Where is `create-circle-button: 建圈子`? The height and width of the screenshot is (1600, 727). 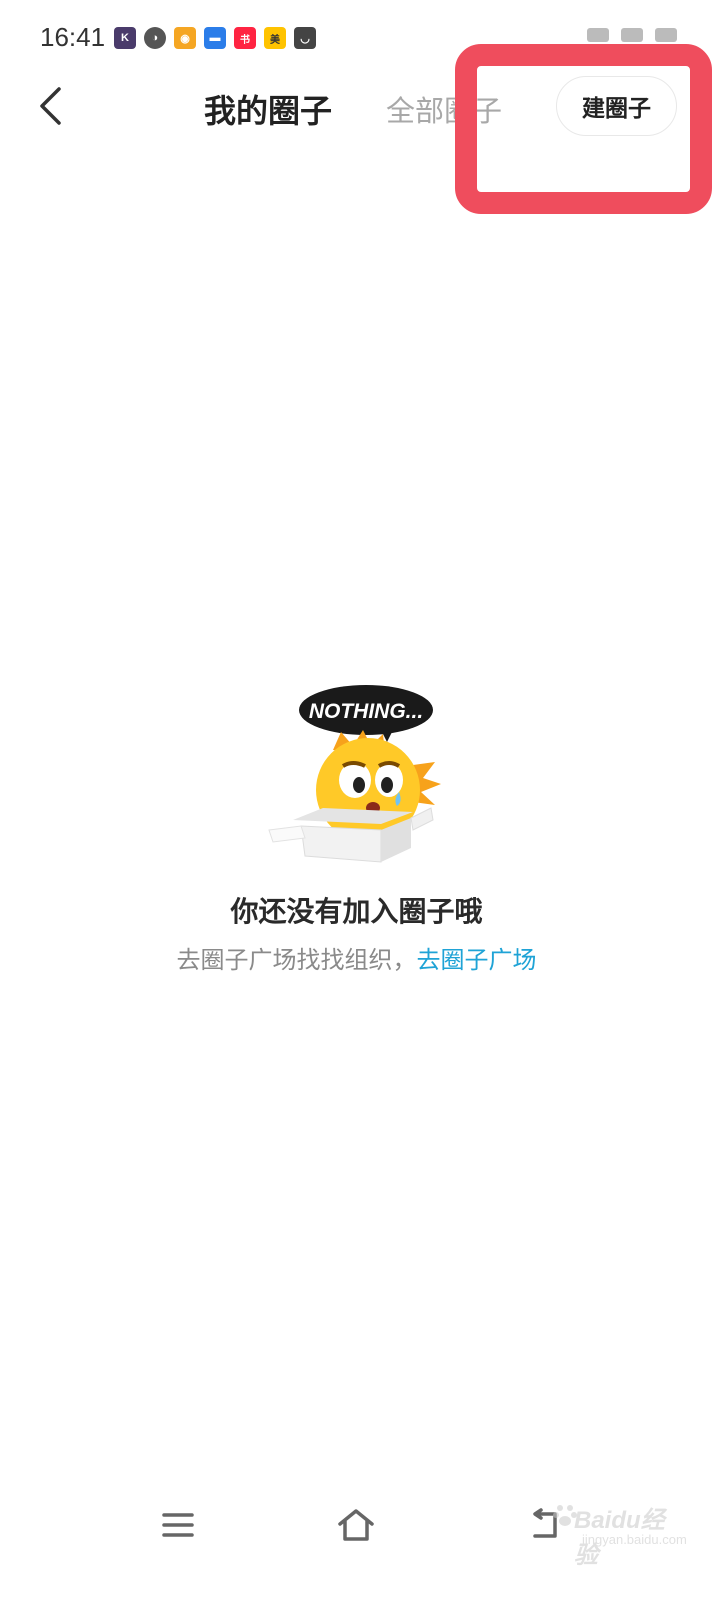 create-circle-button: 建圈子 is located at coordinates (616, 106).